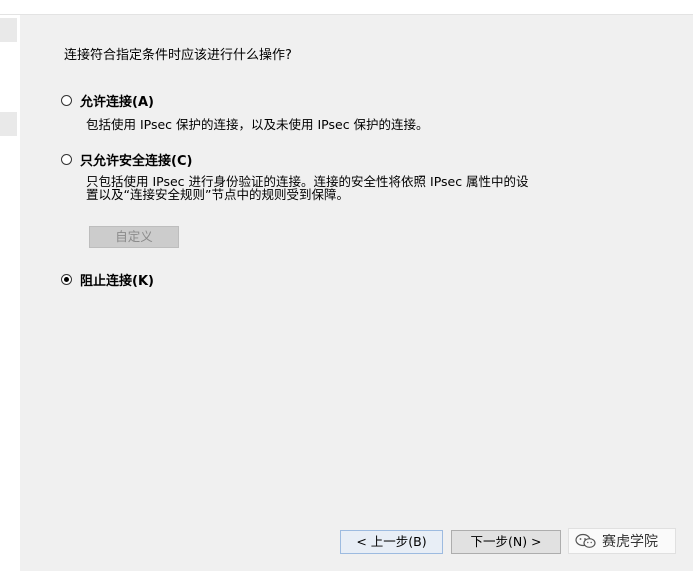 This screenshot has width=693, height=571. I want to click on window-top-edge, so click(346, 7).